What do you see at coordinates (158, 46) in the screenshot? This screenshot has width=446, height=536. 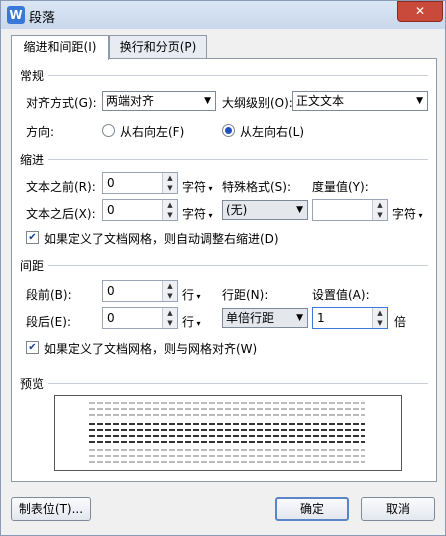 I see `tab-line-page-break: 换行和分页(P)` at bounding box center [158, 46].